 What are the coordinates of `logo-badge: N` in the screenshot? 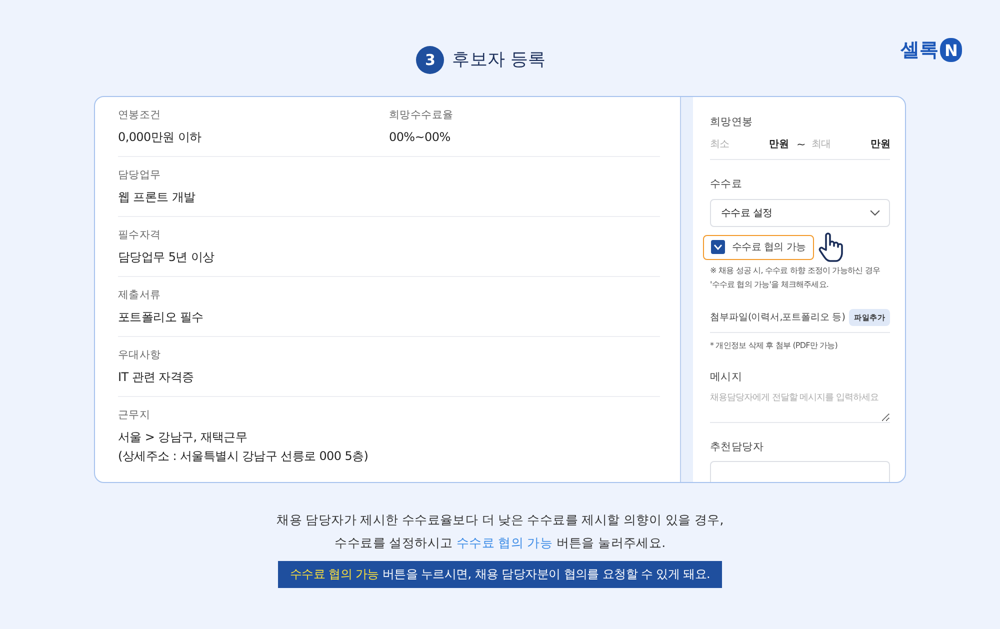 It's located at (951, 50).